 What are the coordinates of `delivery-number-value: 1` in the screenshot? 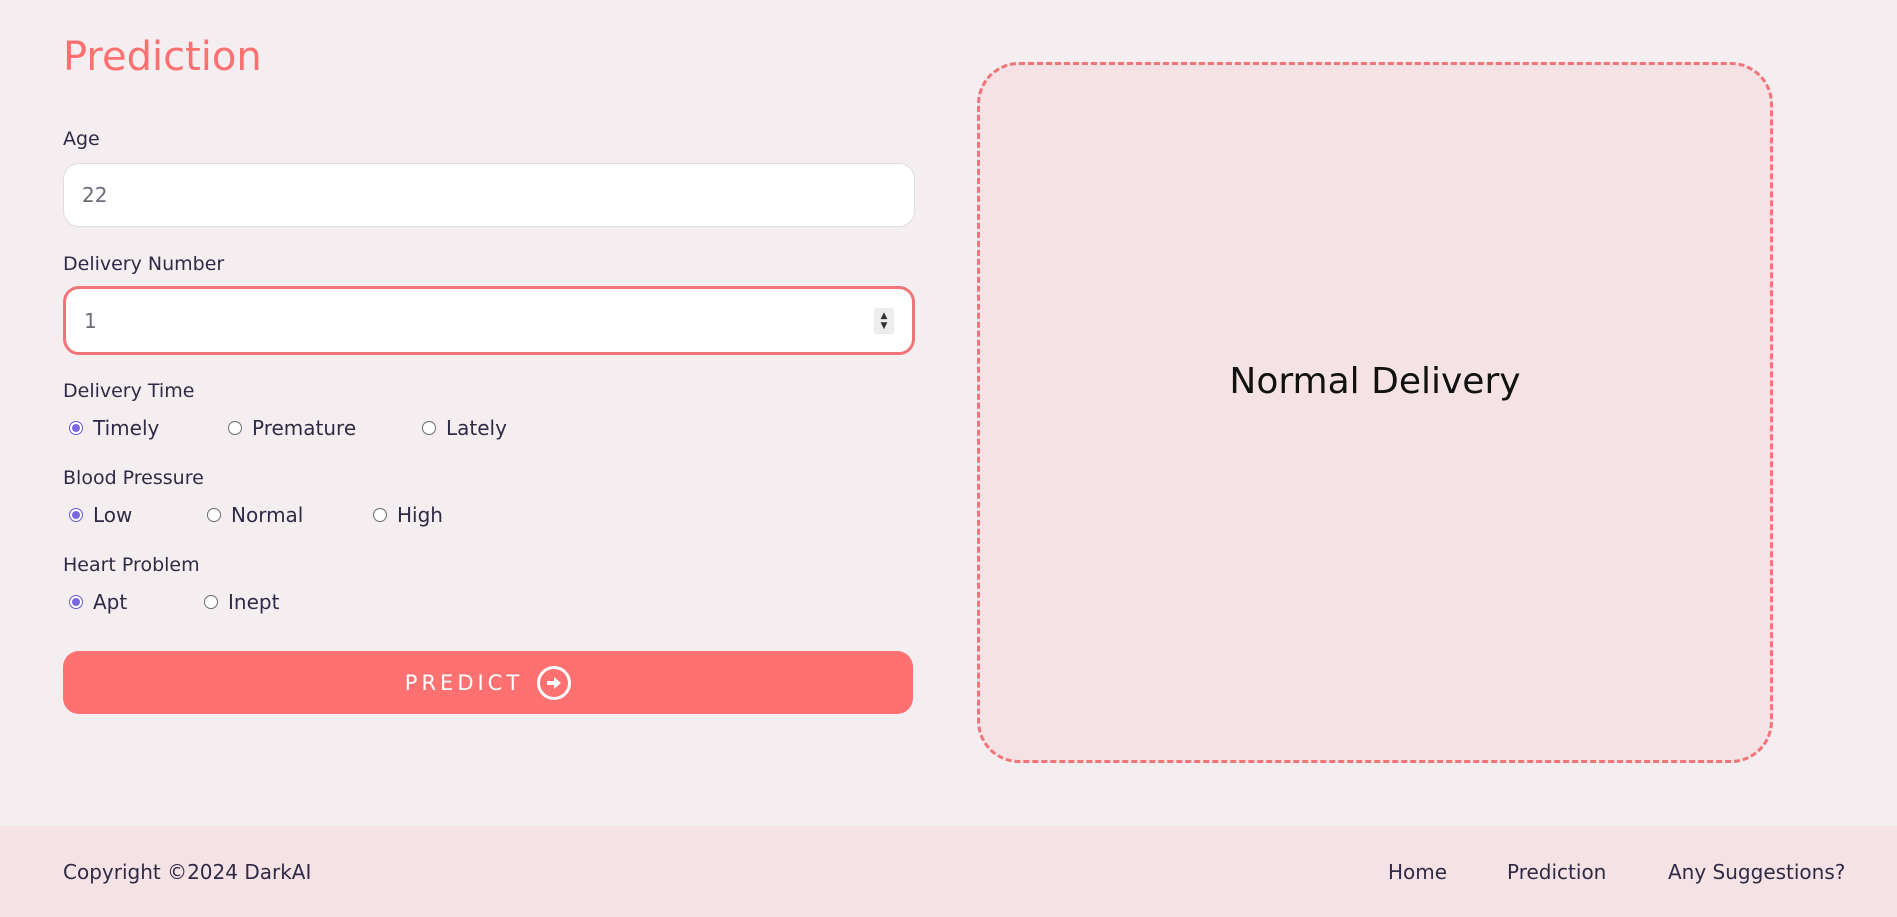 It's located at (90, 320).